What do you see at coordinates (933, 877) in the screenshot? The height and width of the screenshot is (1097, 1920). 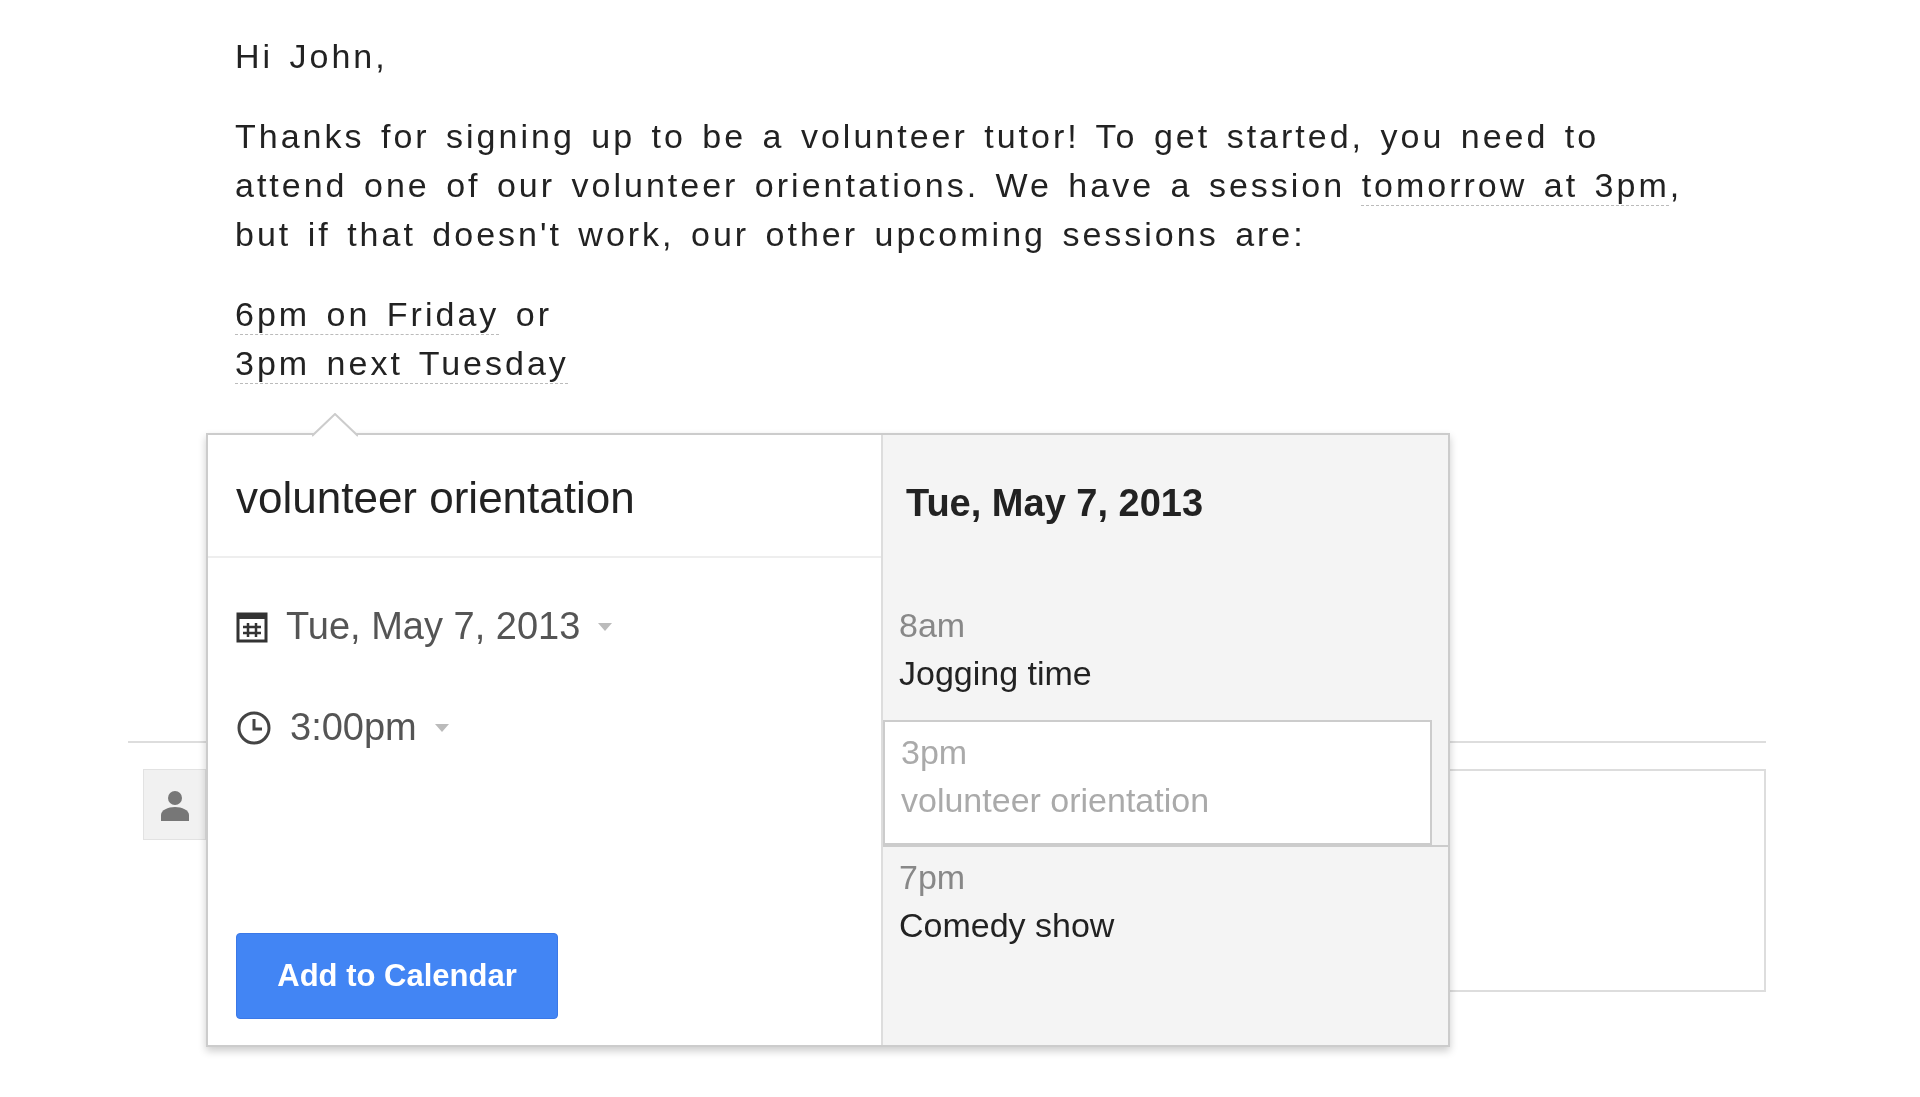 I see `event-time: 7pm` at bounding box center [933, 877].